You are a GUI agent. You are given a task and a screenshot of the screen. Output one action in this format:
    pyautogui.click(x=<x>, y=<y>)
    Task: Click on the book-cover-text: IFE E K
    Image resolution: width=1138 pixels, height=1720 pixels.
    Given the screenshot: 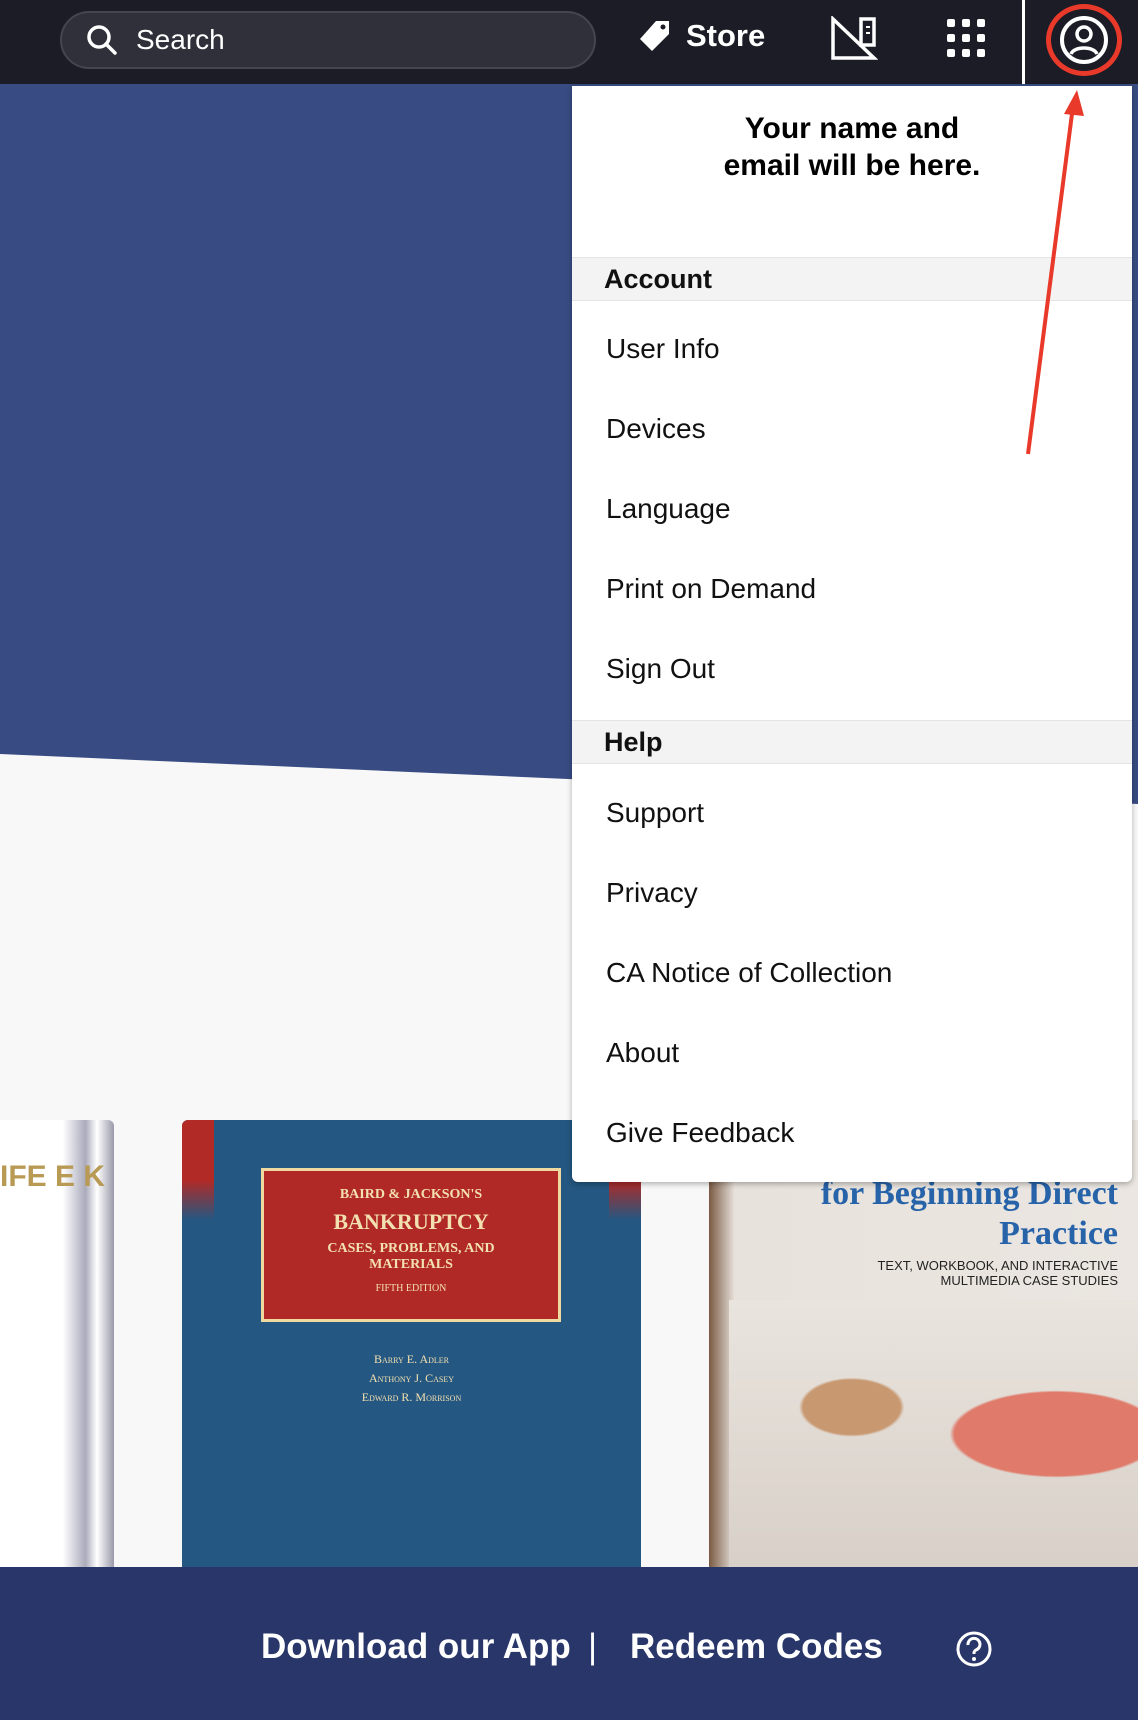 What is the action you would take?
    pyautogui.click(x=53, y=1176)
    